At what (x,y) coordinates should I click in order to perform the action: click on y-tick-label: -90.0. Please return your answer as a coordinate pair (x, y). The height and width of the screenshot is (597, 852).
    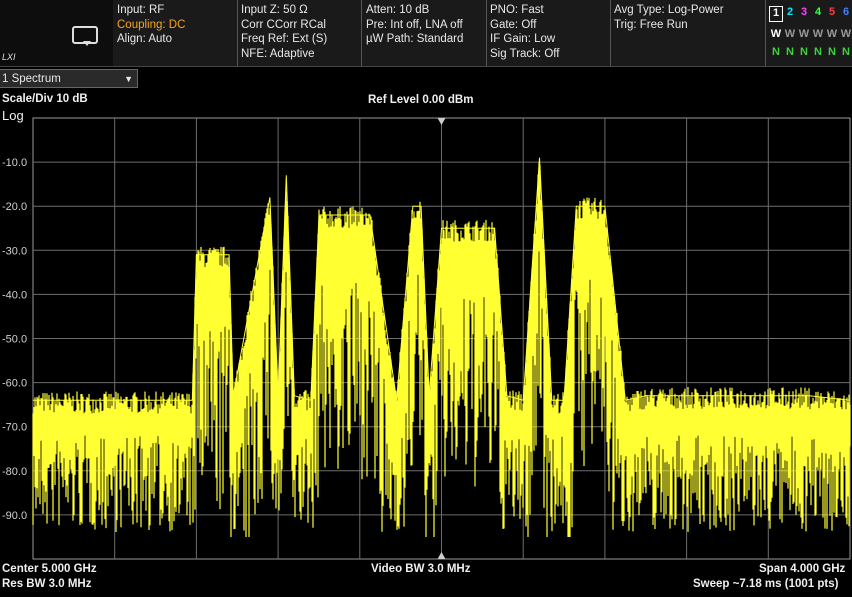
    Looking at the image, I should click on (14, 516).